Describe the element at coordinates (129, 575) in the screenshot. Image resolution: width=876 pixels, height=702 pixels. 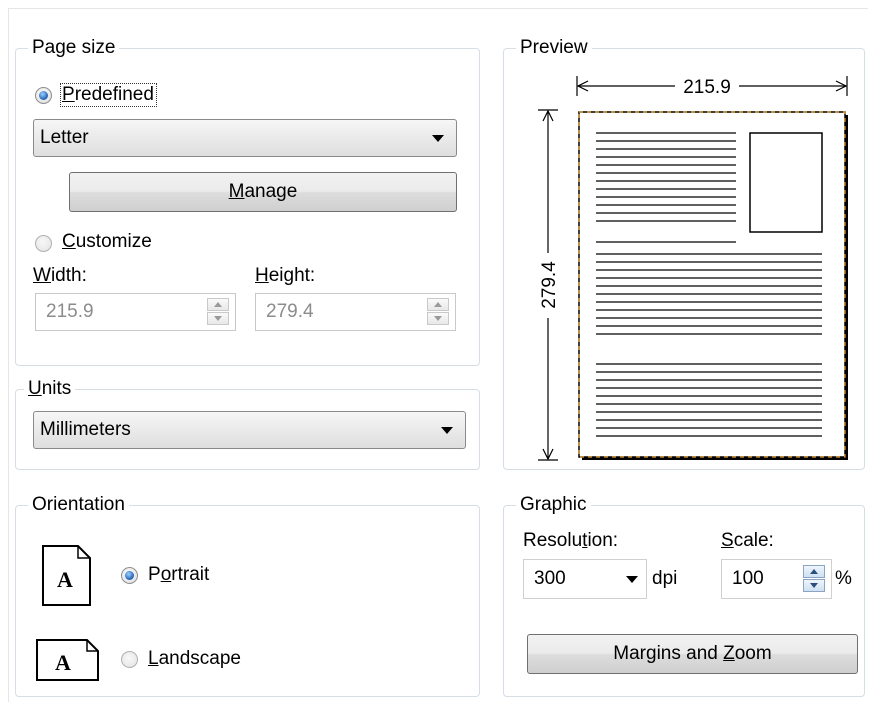
I see `portrait-radio` at that location.